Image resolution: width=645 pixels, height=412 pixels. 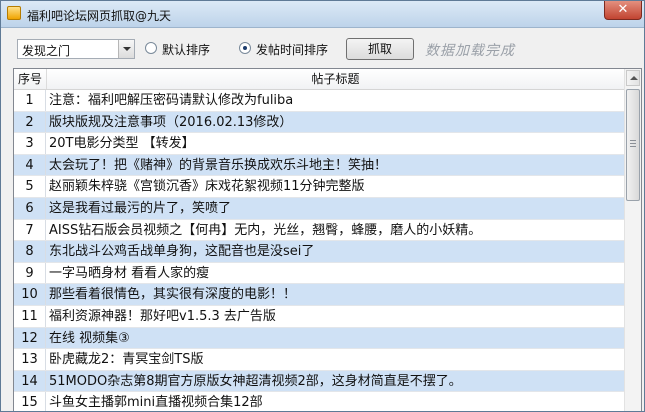 I want to click on row-number: 7, so click(x=30, y=230).